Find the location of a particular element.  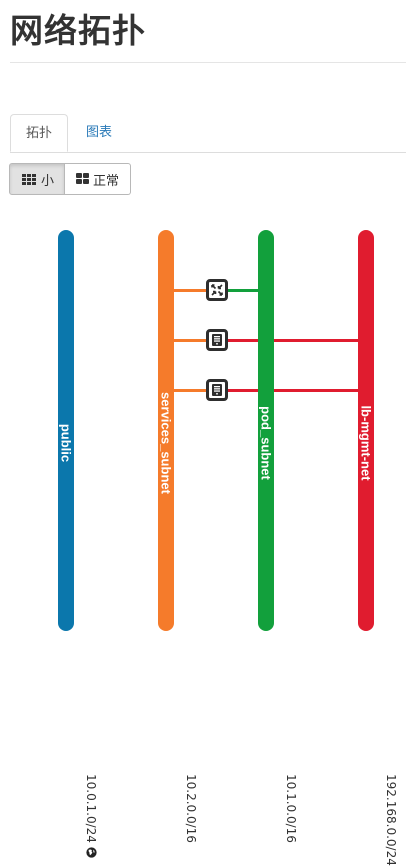

network-pod-subnet: pod_subnet 10.1.0.0/16 is located at coordinates (278, 536).